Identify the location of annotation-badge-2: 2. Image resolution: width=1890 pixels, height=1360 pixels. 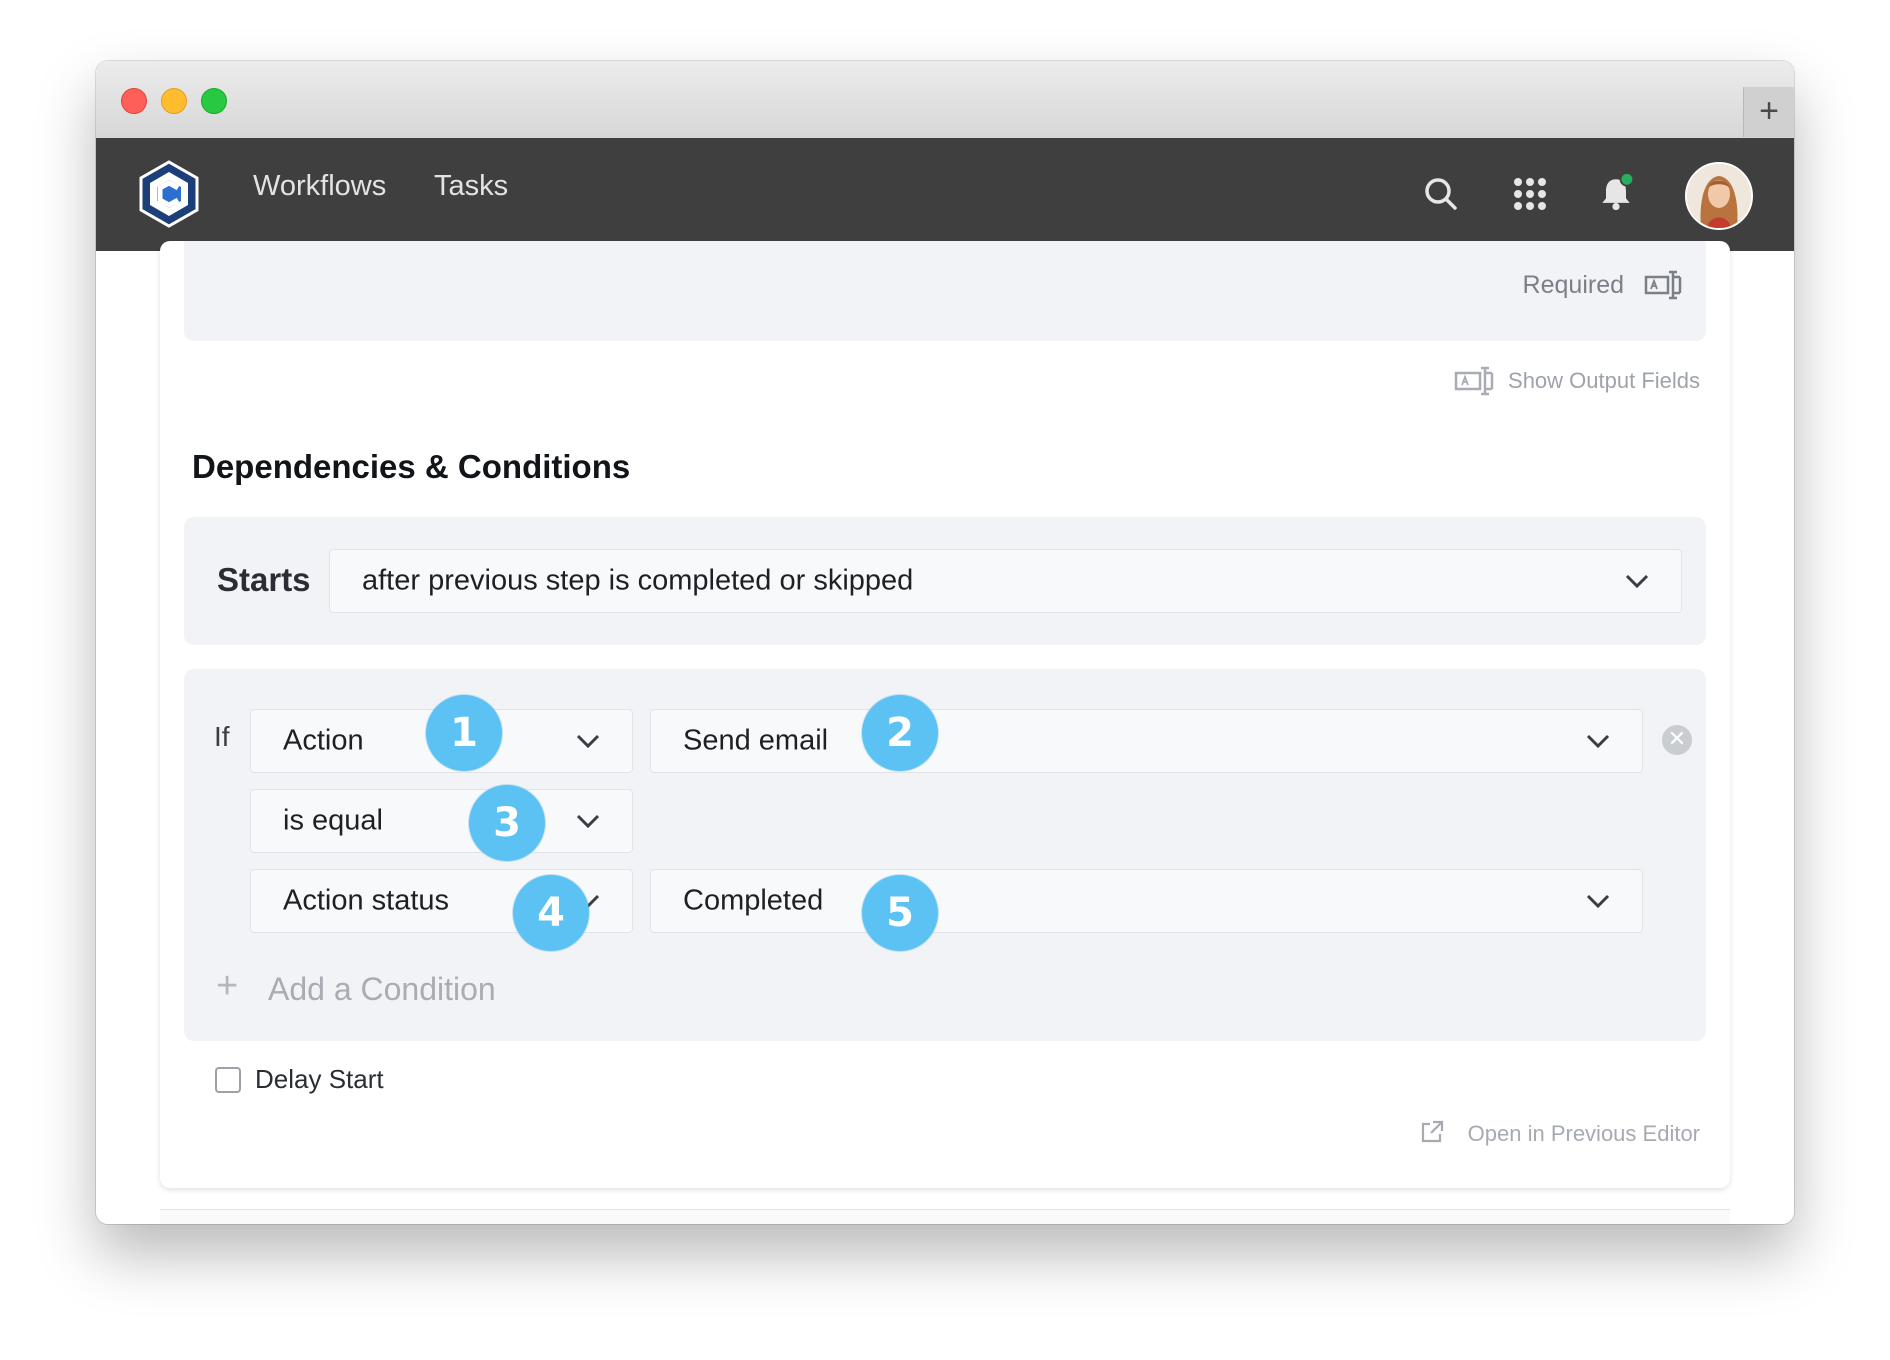
(900, 733).